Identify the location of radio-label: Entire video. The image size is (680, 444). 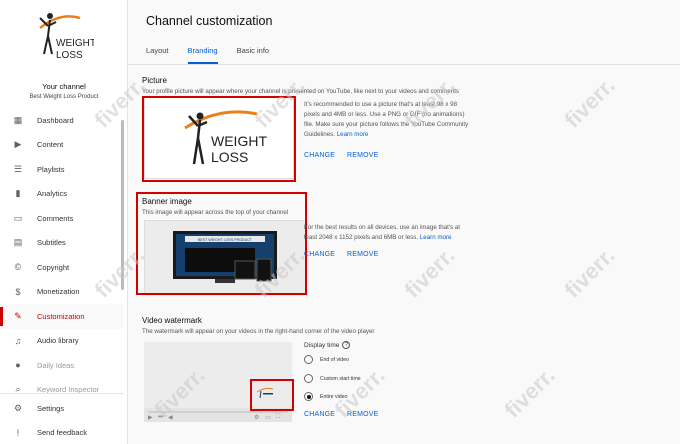
(334, 396).